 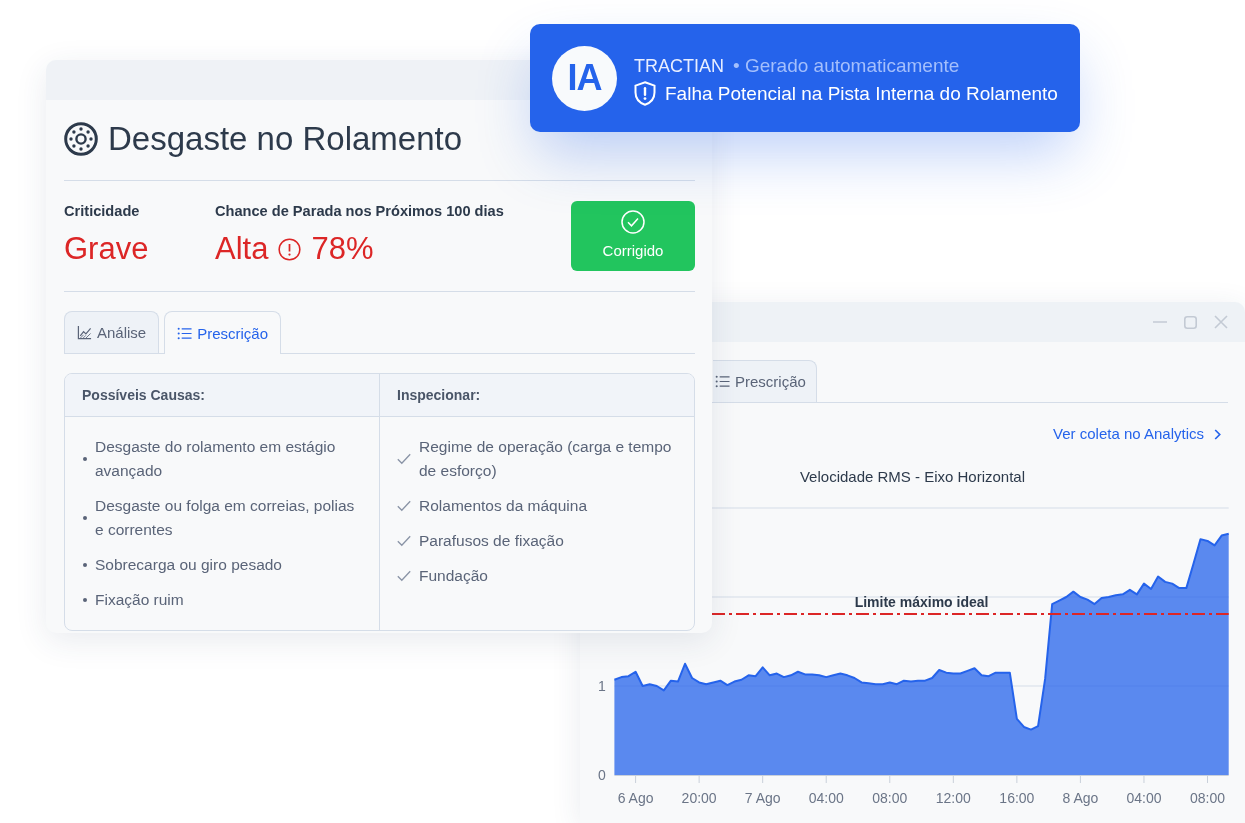 What do you see at coordinates (602, 686) in the screenshot?
I see `y-axis-label: 1` at bounding box center [602, 686].